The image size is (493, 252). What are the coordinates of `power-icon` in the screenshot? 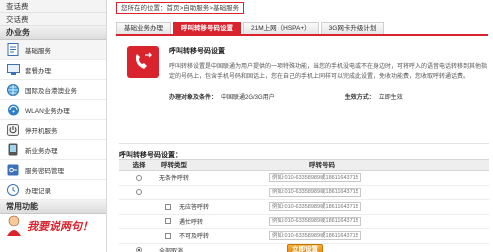 It's located at (13, 130).